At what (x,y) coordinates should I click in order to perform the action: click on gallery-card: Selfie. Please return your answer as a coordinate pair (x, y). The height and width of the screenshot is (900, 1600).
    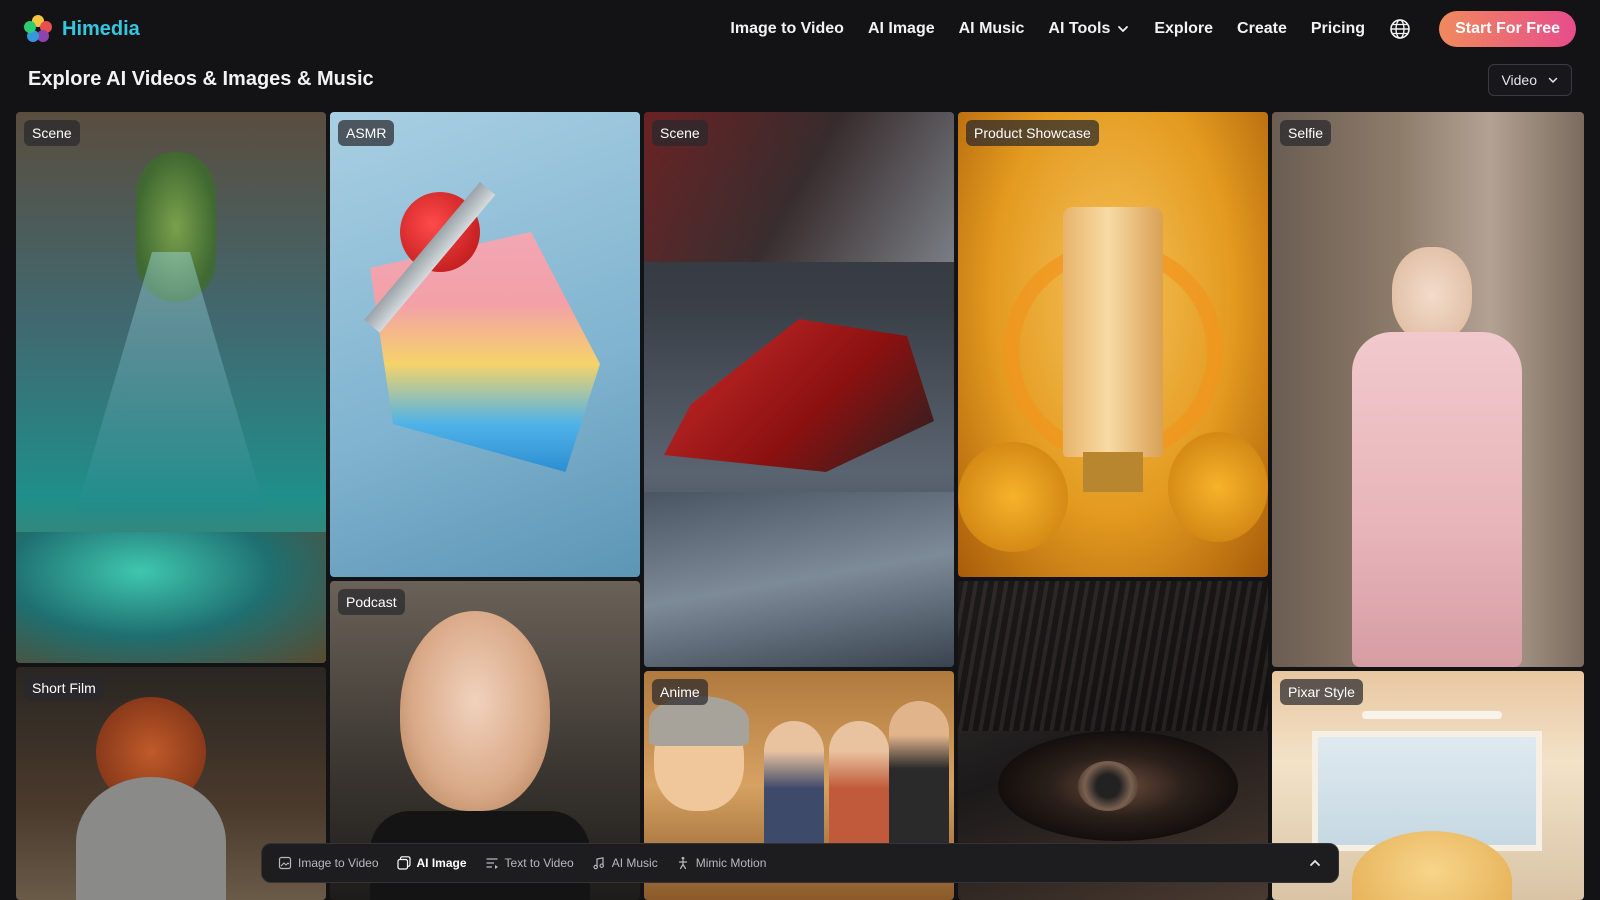
    Looking at the image, I should click on (1428, 389).